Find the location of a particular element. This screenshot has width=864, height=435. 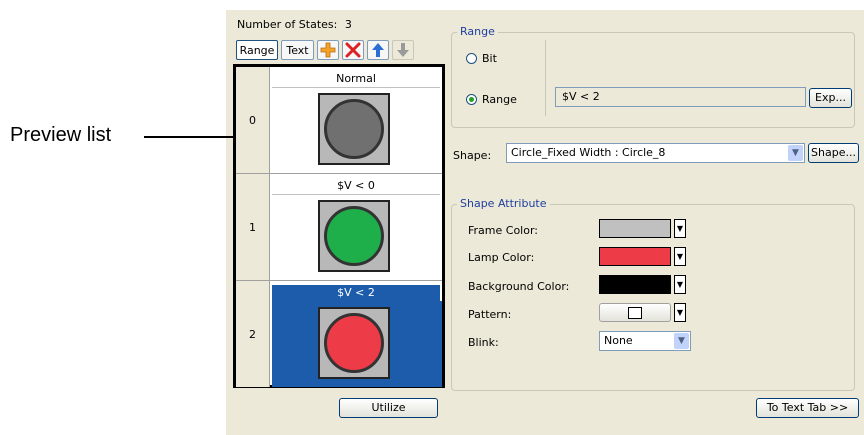

text-toggle-label: Text is located at coordinates (297, 50).